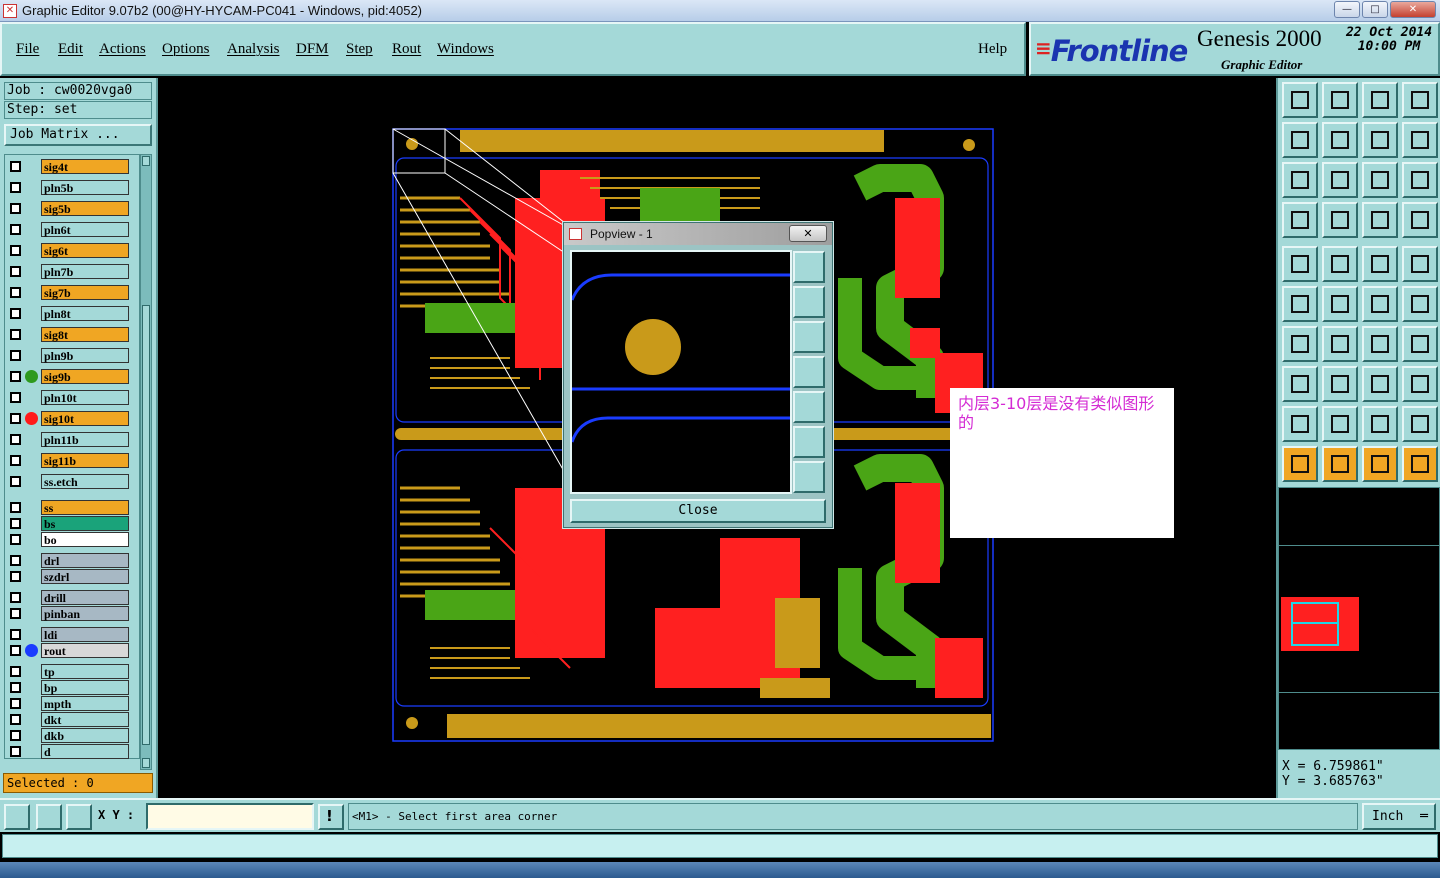 The width and height of the screenshot is (1440, 878). What do you see at coordinates (85, 250) in the screenshot?
I see `layer-name: sig6t` at bounding box center [85, 250].